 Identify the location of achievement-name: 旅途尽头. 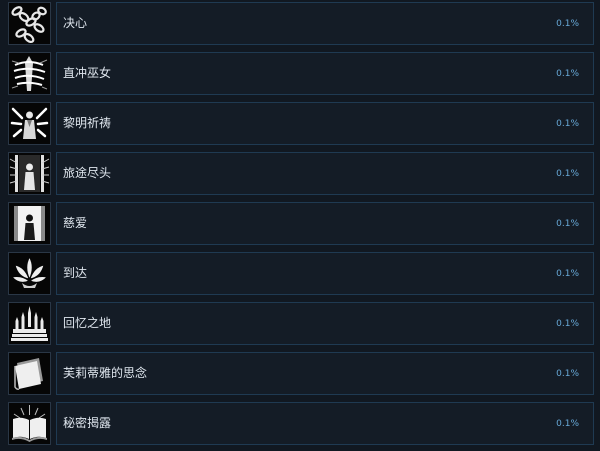
(87, 173).